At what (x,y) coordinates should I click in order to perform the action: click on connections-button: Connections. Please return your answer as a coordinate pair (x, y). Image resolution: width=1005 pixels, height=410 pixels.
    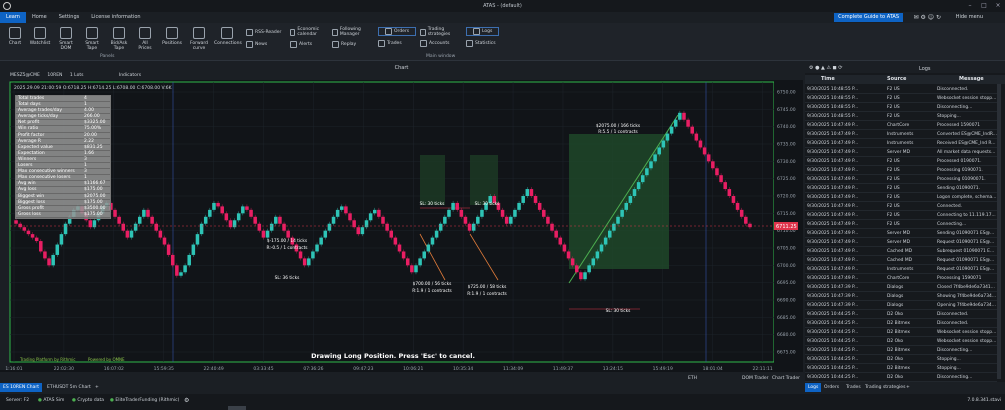
    Looking at the image, I should click on (228, 36).